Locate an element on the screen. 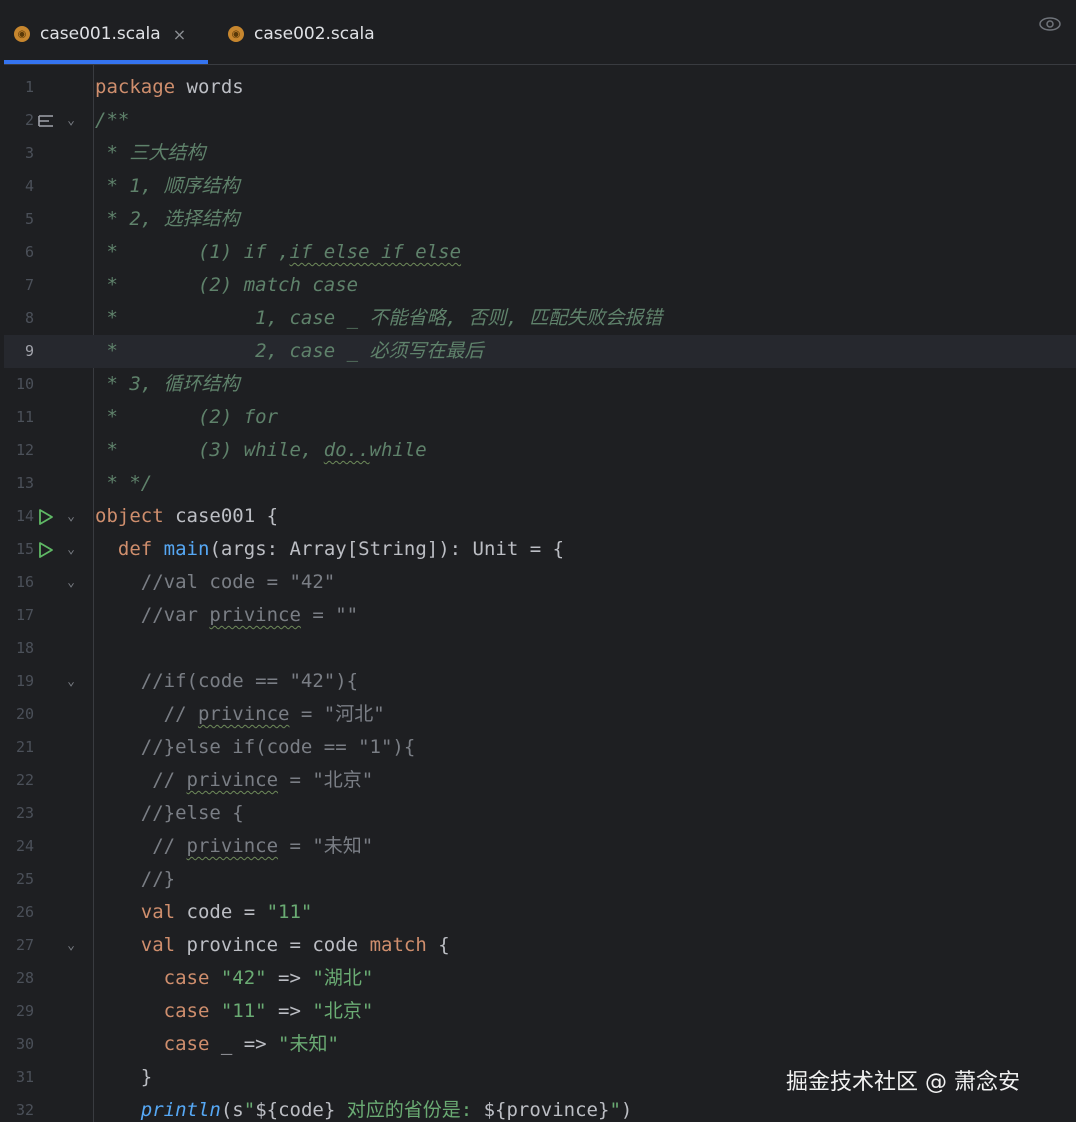 The height and width of the screenshot is (1122, 1076). code-line: 30 case _ => "未知" is located at coordinates (540, 1044).